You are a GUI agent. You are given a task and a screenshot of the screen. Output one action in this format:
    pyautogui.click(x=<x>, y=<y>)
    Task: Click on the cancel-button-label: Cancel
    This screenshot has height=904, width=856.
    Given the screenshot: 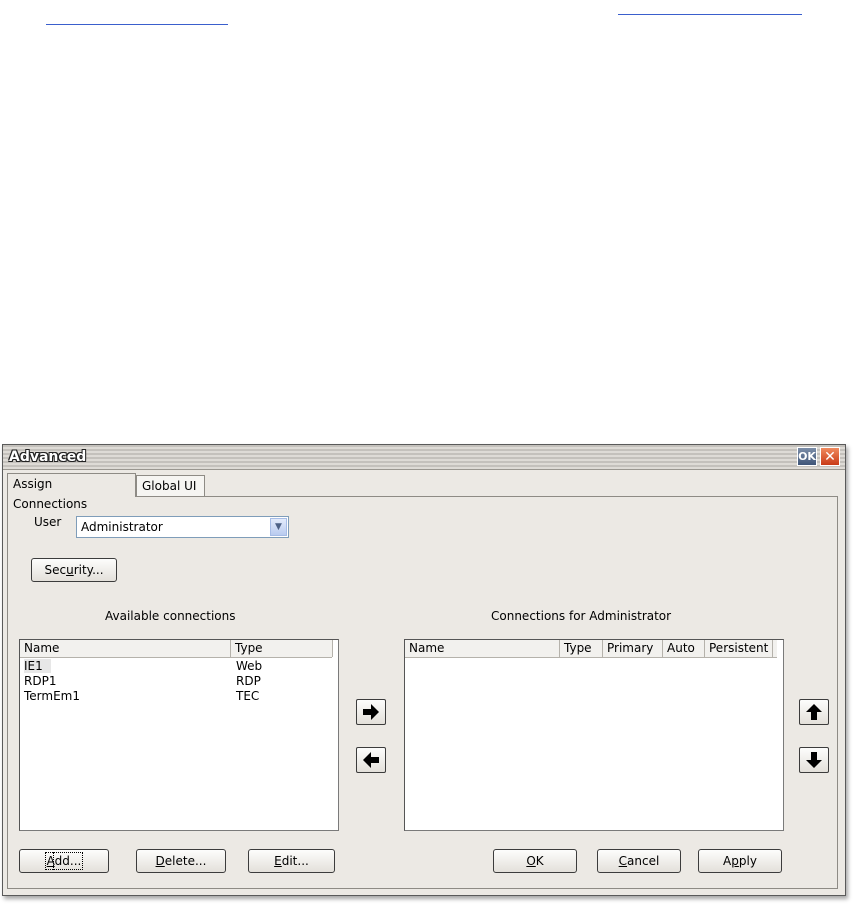 What is the action you would take?
    pyautogui.click(x=639, y=861)
    